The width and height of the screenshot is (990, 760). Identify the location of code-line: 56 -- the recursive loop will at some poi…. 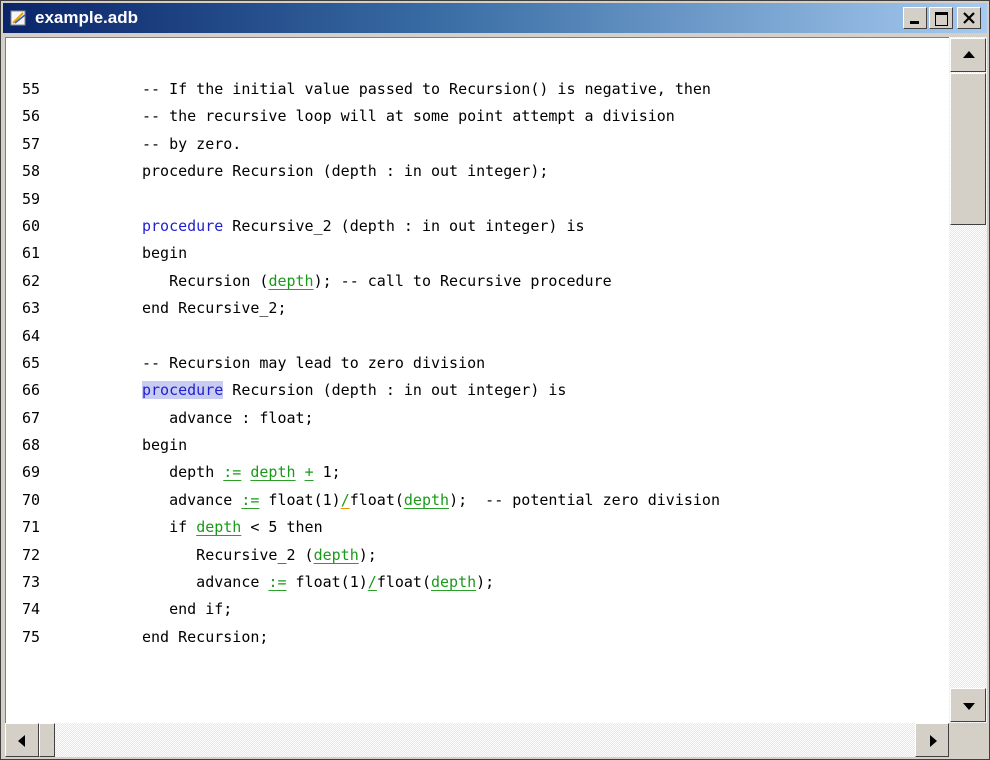
(478, 116).